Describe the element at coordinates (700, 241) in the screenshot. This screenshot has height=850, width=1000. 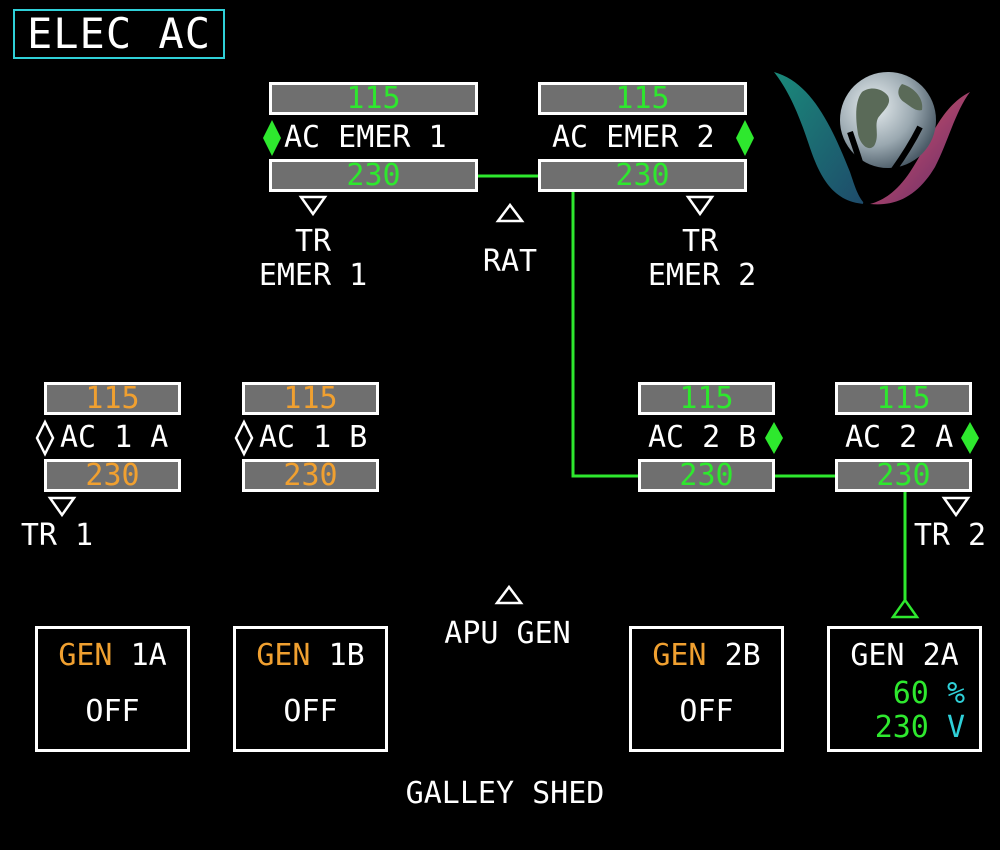
I see `tr-emer-2-label-line1: TR` at that location.